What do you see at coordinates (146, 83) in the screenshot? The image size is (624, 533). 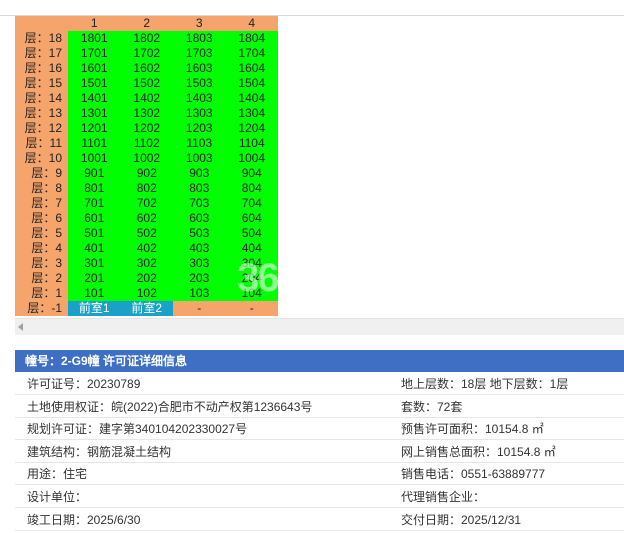 I see `unit-cell: 1502` at bounding box center [146, 83].